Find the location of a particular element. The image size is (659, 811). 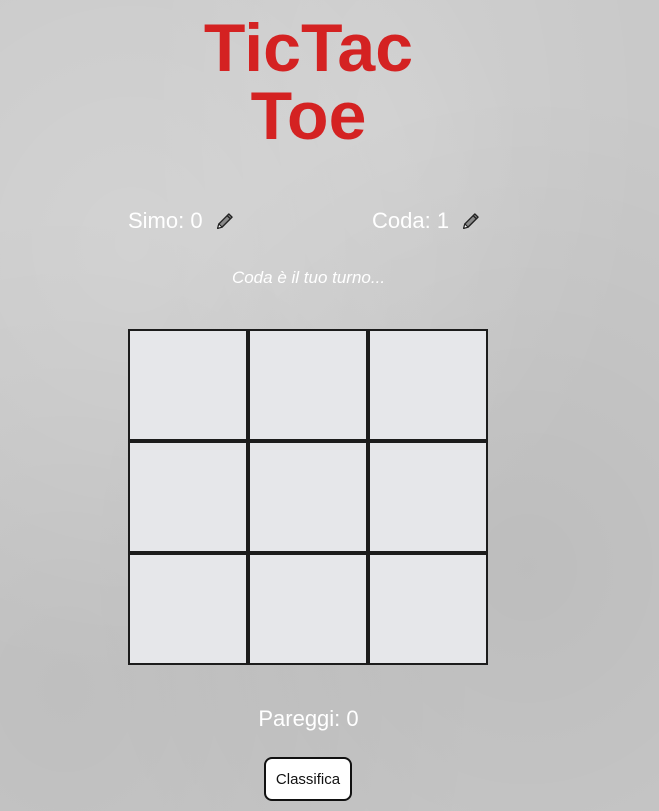

player-2-label: Coda: 1 is located at coordinates (411, 220).